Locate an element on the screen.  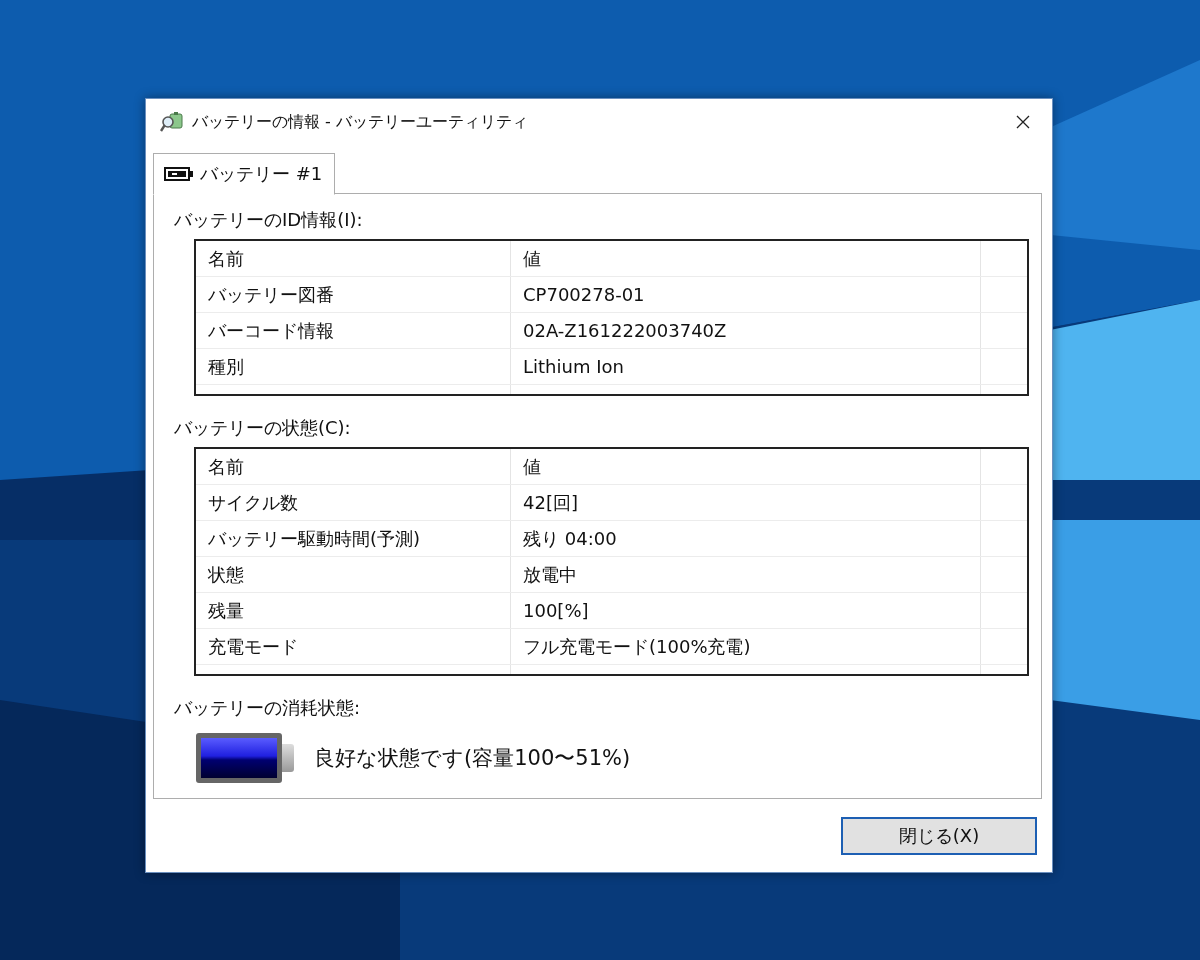
table-cell: 種別 is located at coordinates (353, 366).